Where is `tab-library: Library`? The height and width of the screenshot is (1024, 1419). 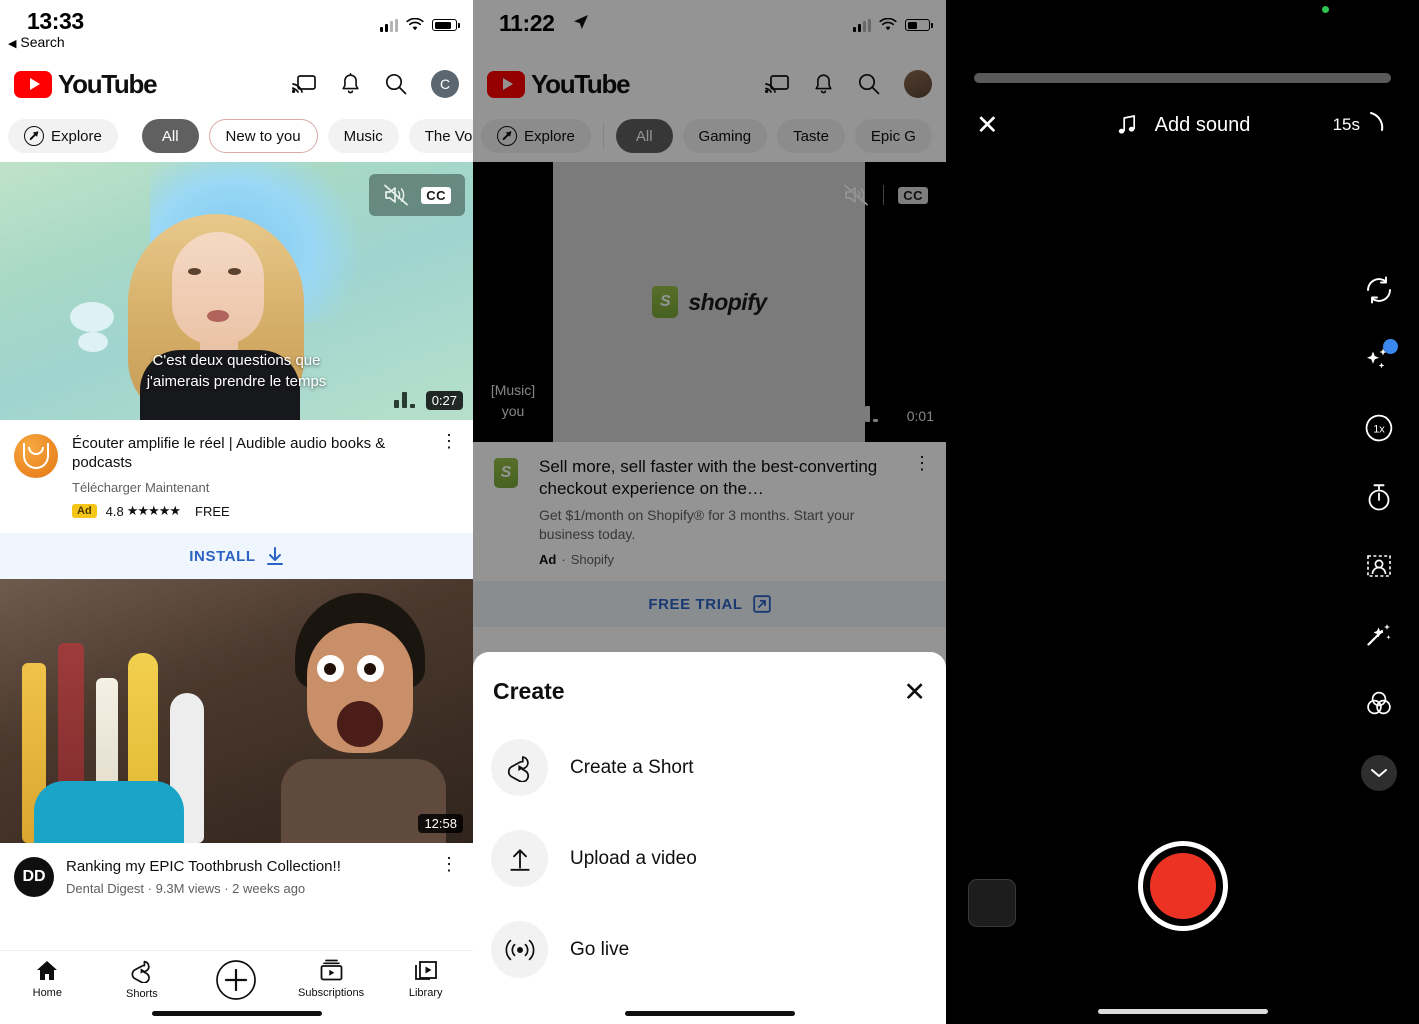 tab-library: Library is located at coordinates (425, 979).